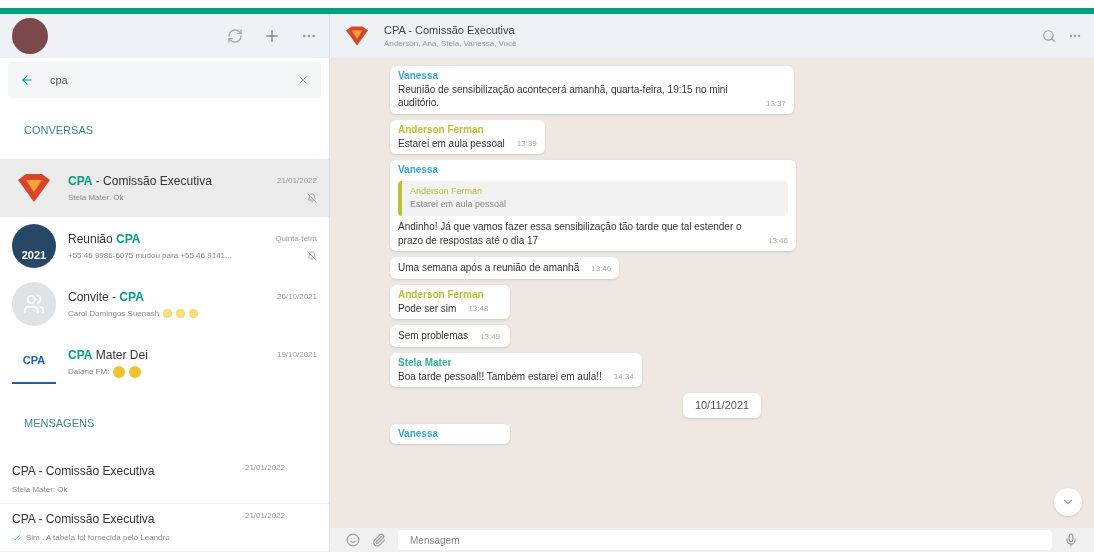 The width and height of the screenshot is (1094, 552). I want to click on message-result: CPA - Comissão Executiva 21/01/2022 Sim . A tabela foi fornecida pelo Leandro, so click(164, 527).